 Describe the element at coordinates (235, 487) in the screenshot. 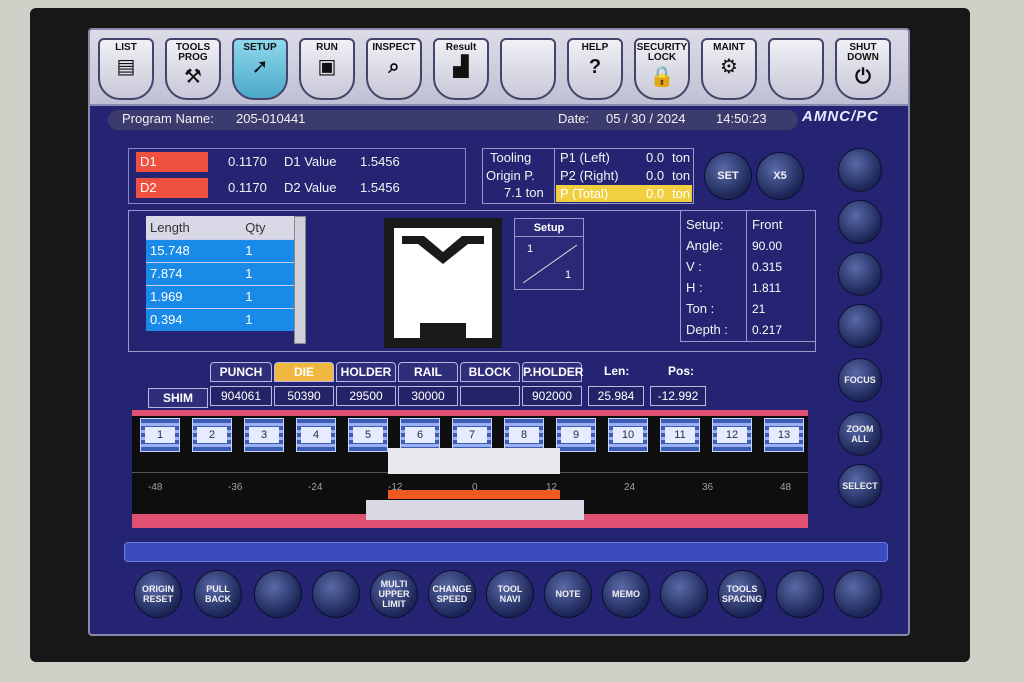

I see `ruler-tick: -36` at that location.